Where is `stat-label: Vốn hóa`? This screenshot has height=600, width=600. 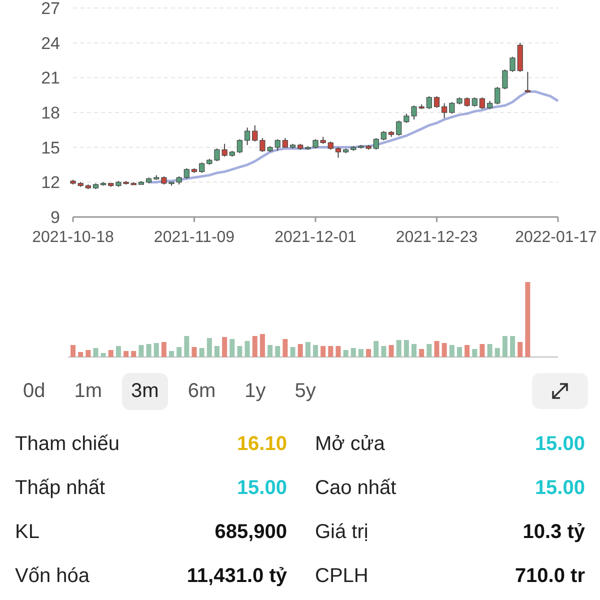
stat-label: Vốn hóa is located at coordinates (52, 576).